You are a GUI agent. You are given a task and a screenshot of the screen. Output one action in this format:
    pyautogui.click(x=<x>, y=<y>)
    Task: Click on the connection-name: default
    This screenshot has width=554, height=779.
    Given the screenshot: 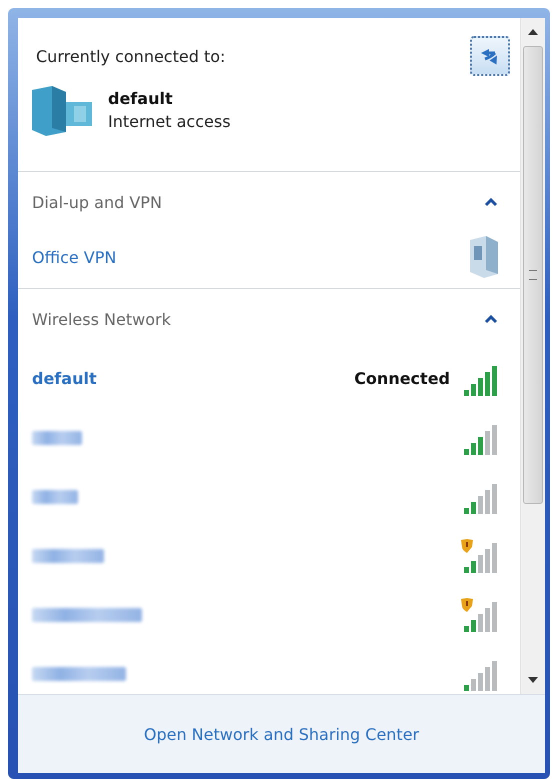 What is the action you would take?
    pyautogui.click(x=141, y=98)
    